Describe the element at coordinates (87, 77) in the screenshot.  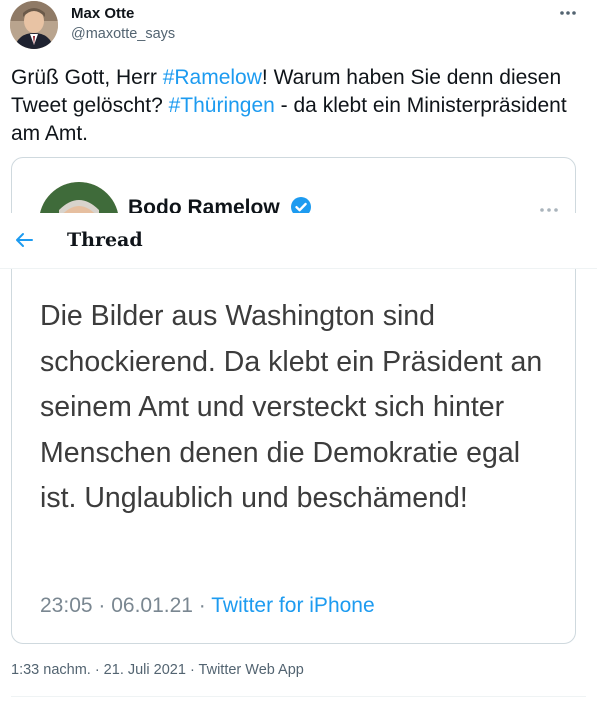
I see `tweet-text-part: Grüß Gott, Herr` at that location.